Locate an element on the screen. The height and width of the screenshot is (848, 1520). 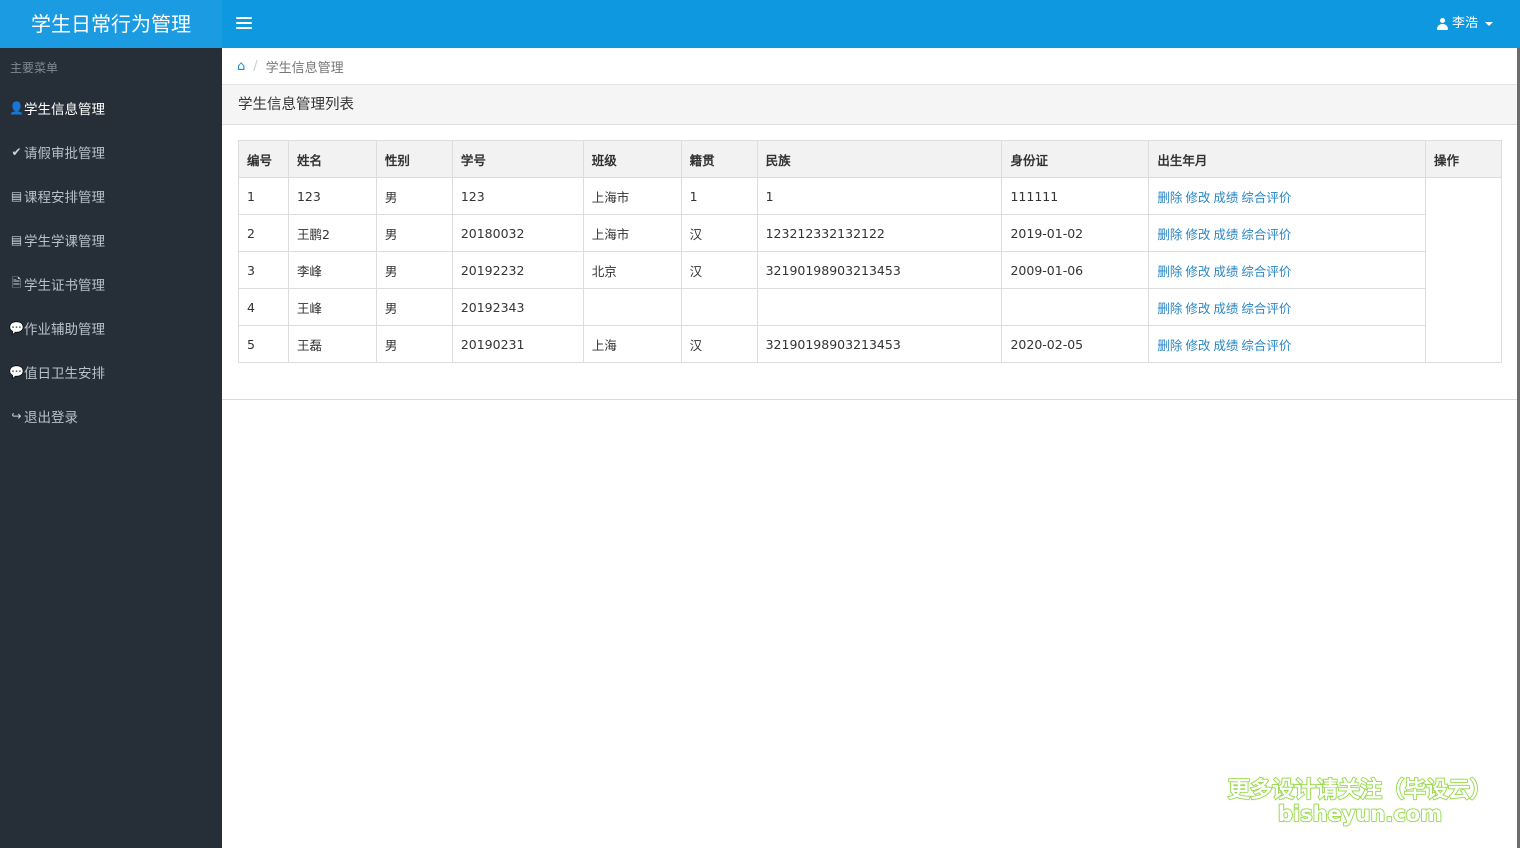
column-header: 学号 is located at coordinates (517, 159).